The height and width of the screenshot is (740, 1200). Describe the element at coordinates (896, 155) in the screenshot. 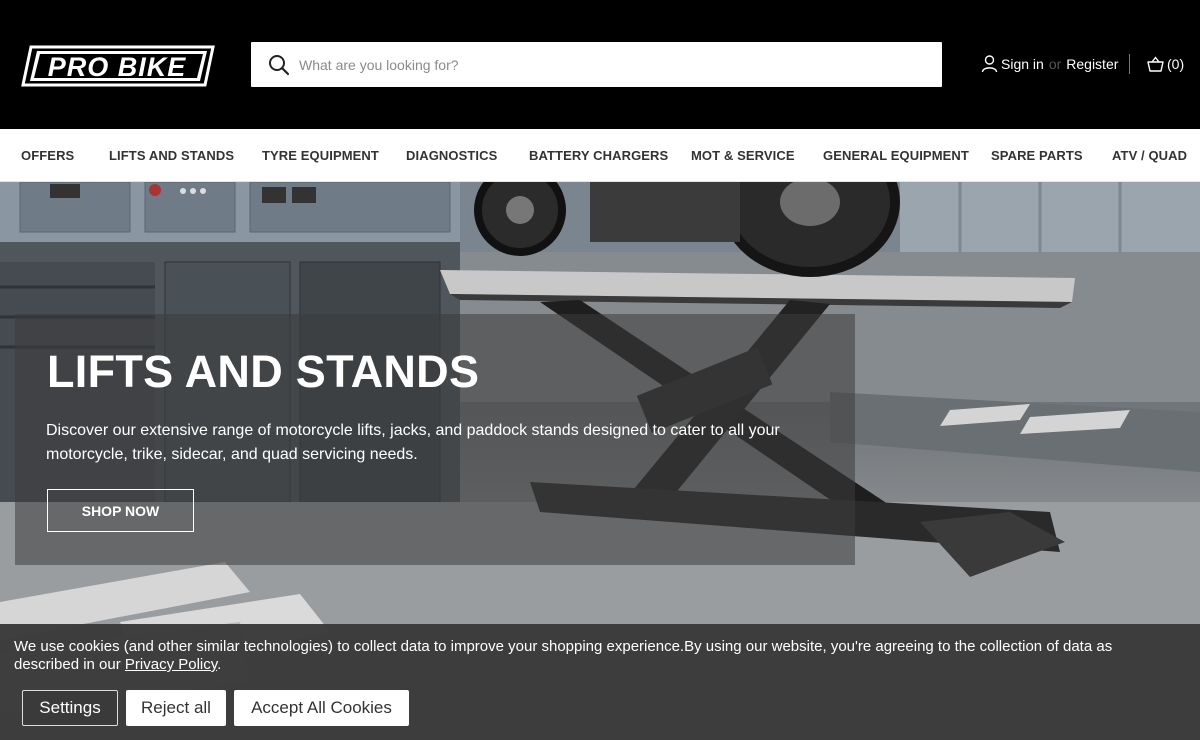

I see `nav-item-general-equipment: GENERAL EQUIPMENT` at that location.